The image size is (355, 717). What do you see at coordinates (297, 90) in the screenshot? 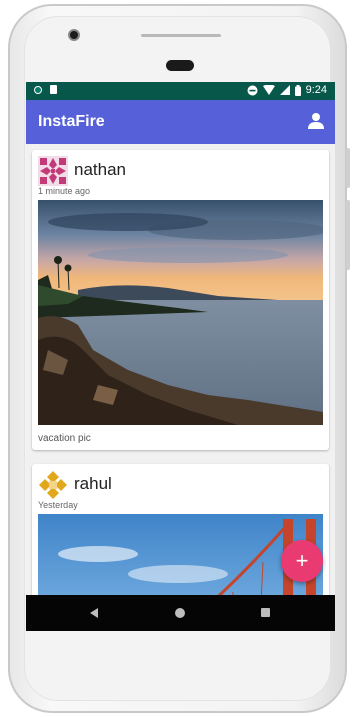
I see `battery-icon` at bounding box center [297, 90].